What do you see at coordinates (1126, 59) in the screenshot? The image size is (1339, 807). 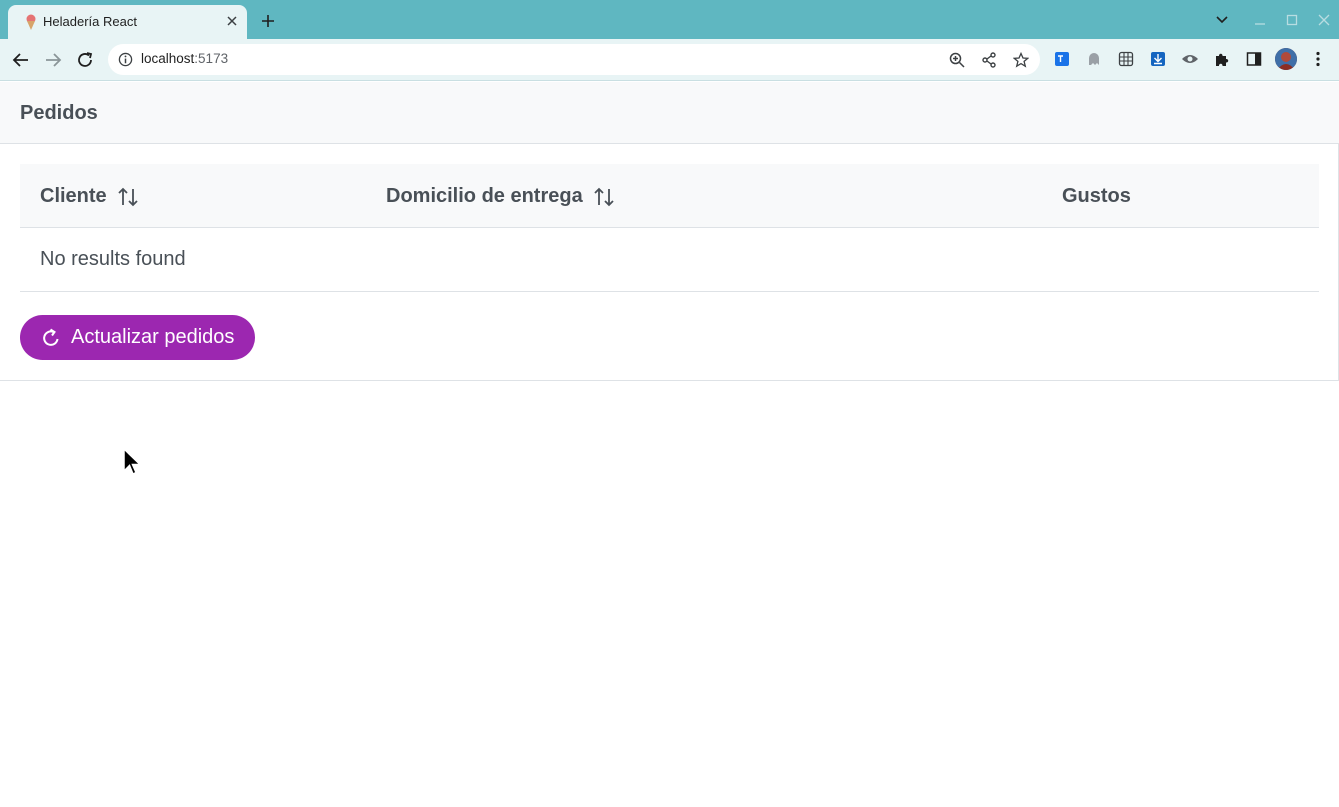 I see `extension-grid-icon` at bounding box center [1126, 59].